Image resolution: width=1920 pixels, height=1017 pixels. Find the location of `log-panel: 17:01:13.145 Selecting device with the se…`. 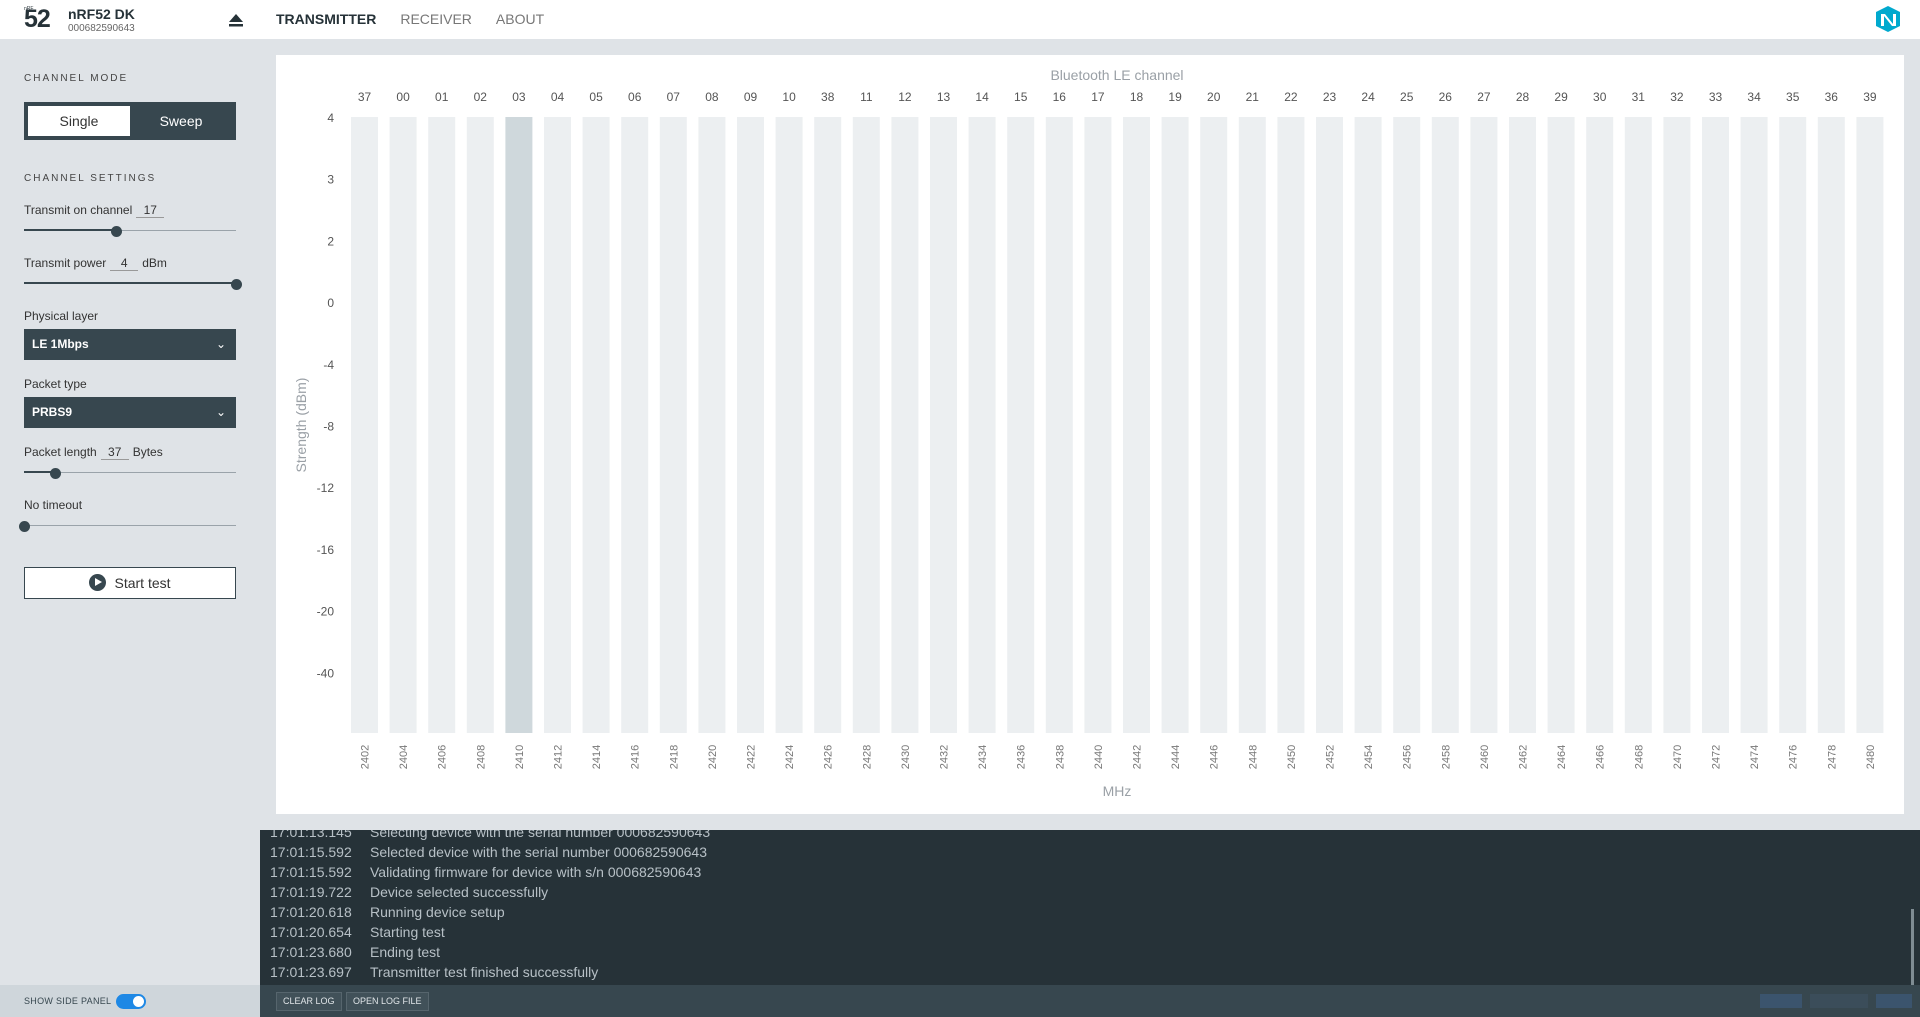

log-panel: 17:01:13.145 Selecting device with the se… is located at coordinates (1090, 907).